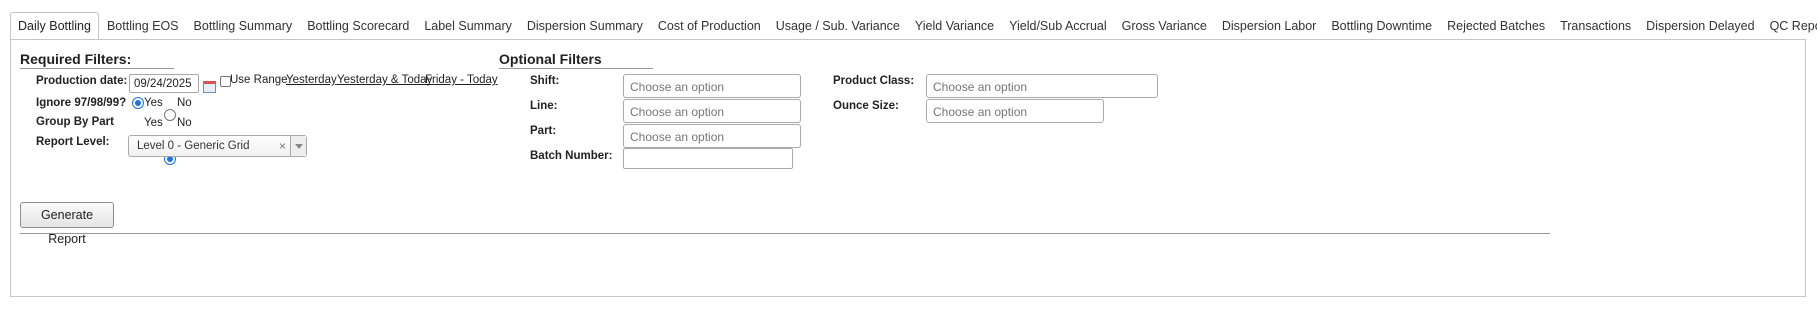 The width and height of the screenshot is (1817, 313). I want to click on line-label: Line:, so click(544, 106).